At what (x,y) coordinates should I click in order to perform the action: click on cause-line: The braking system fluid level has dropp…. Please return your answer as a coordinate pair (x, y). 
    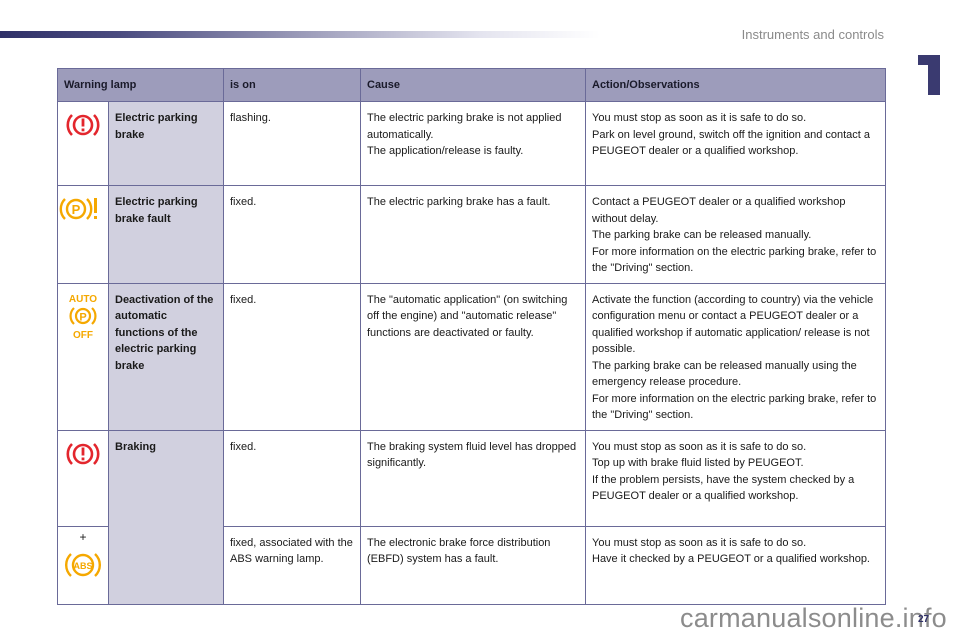
    Looking at the image, I should click on (472, 455).